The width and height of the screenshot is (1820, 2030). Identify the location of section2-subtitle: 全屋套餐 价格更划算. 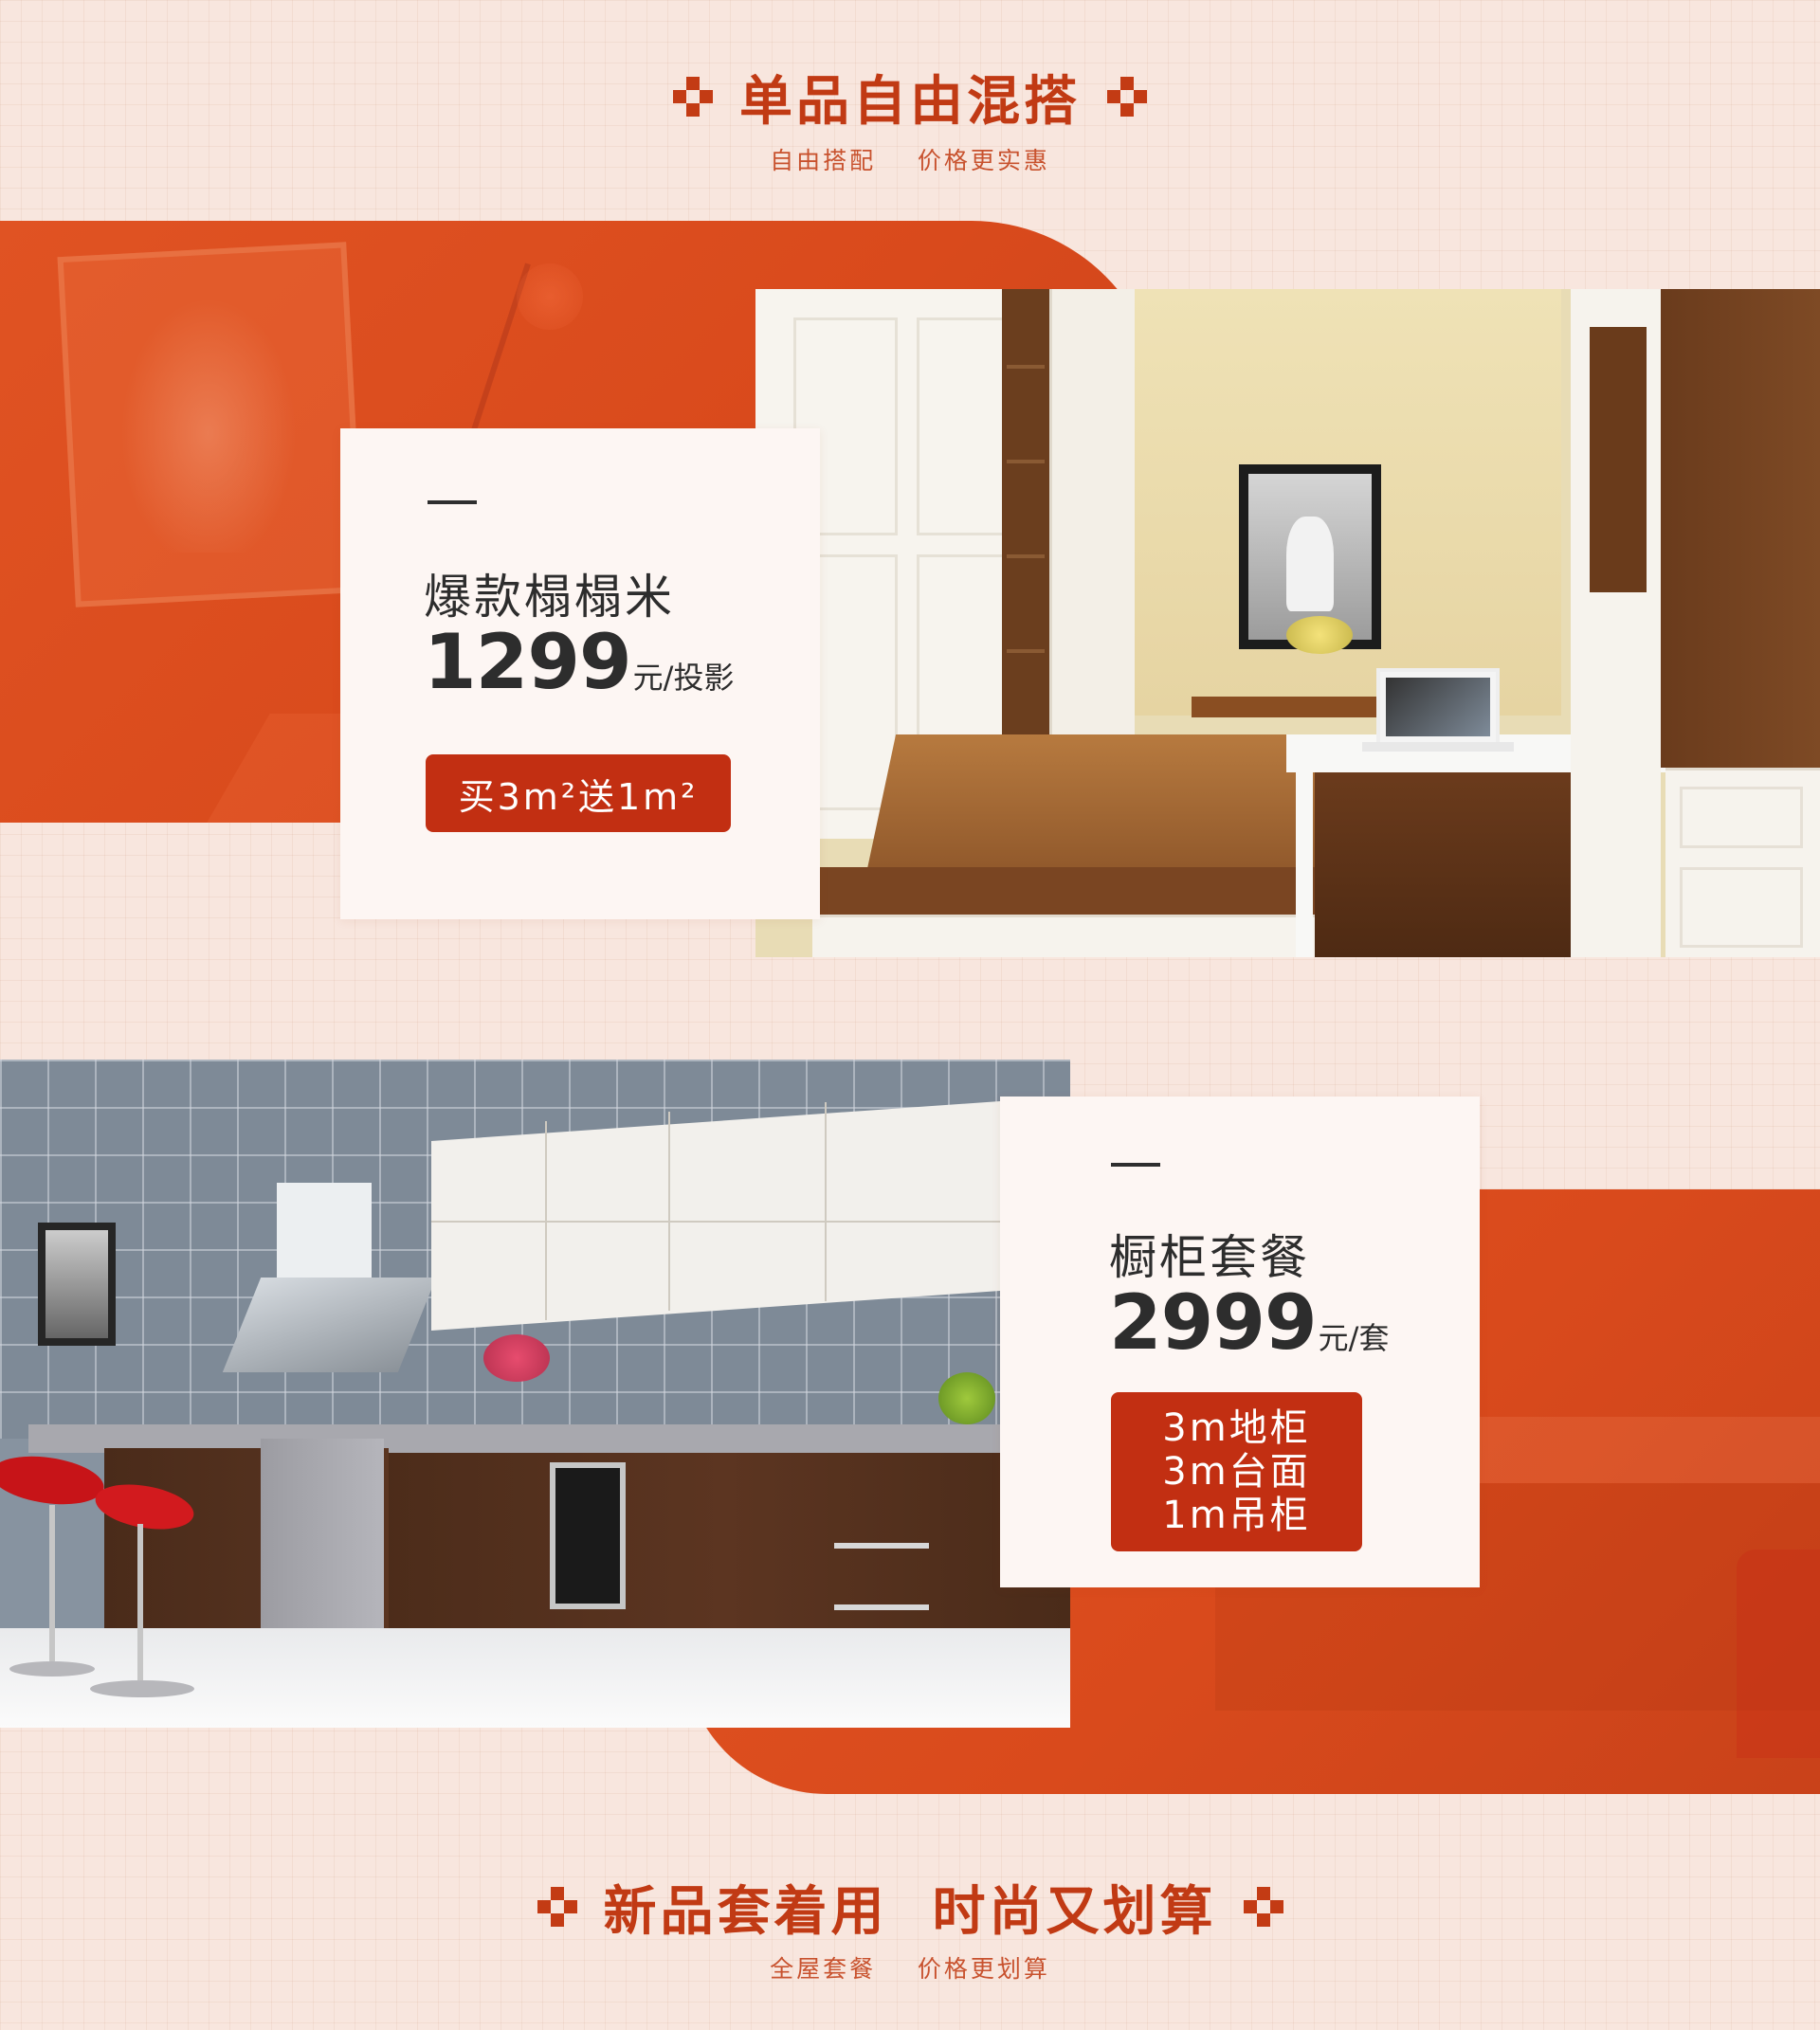
(910, 1969).